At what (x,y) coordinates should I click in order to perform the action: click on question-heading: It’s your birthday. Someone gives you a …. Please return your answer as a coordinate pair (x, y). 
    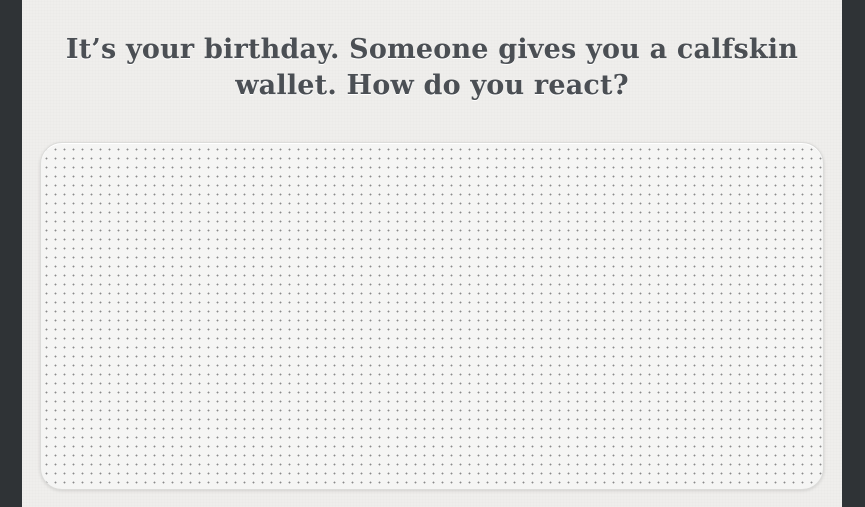
    Looking at the image, I should click on (432, 67).